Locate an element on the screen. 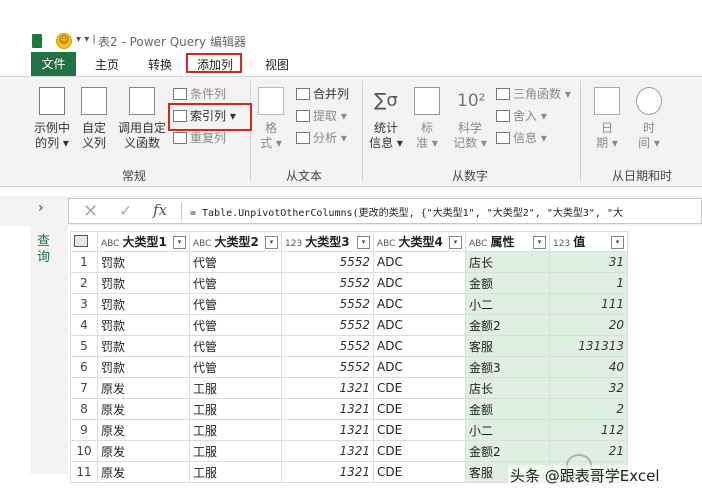  row-number: 9 is located at coordinates (84, 430).